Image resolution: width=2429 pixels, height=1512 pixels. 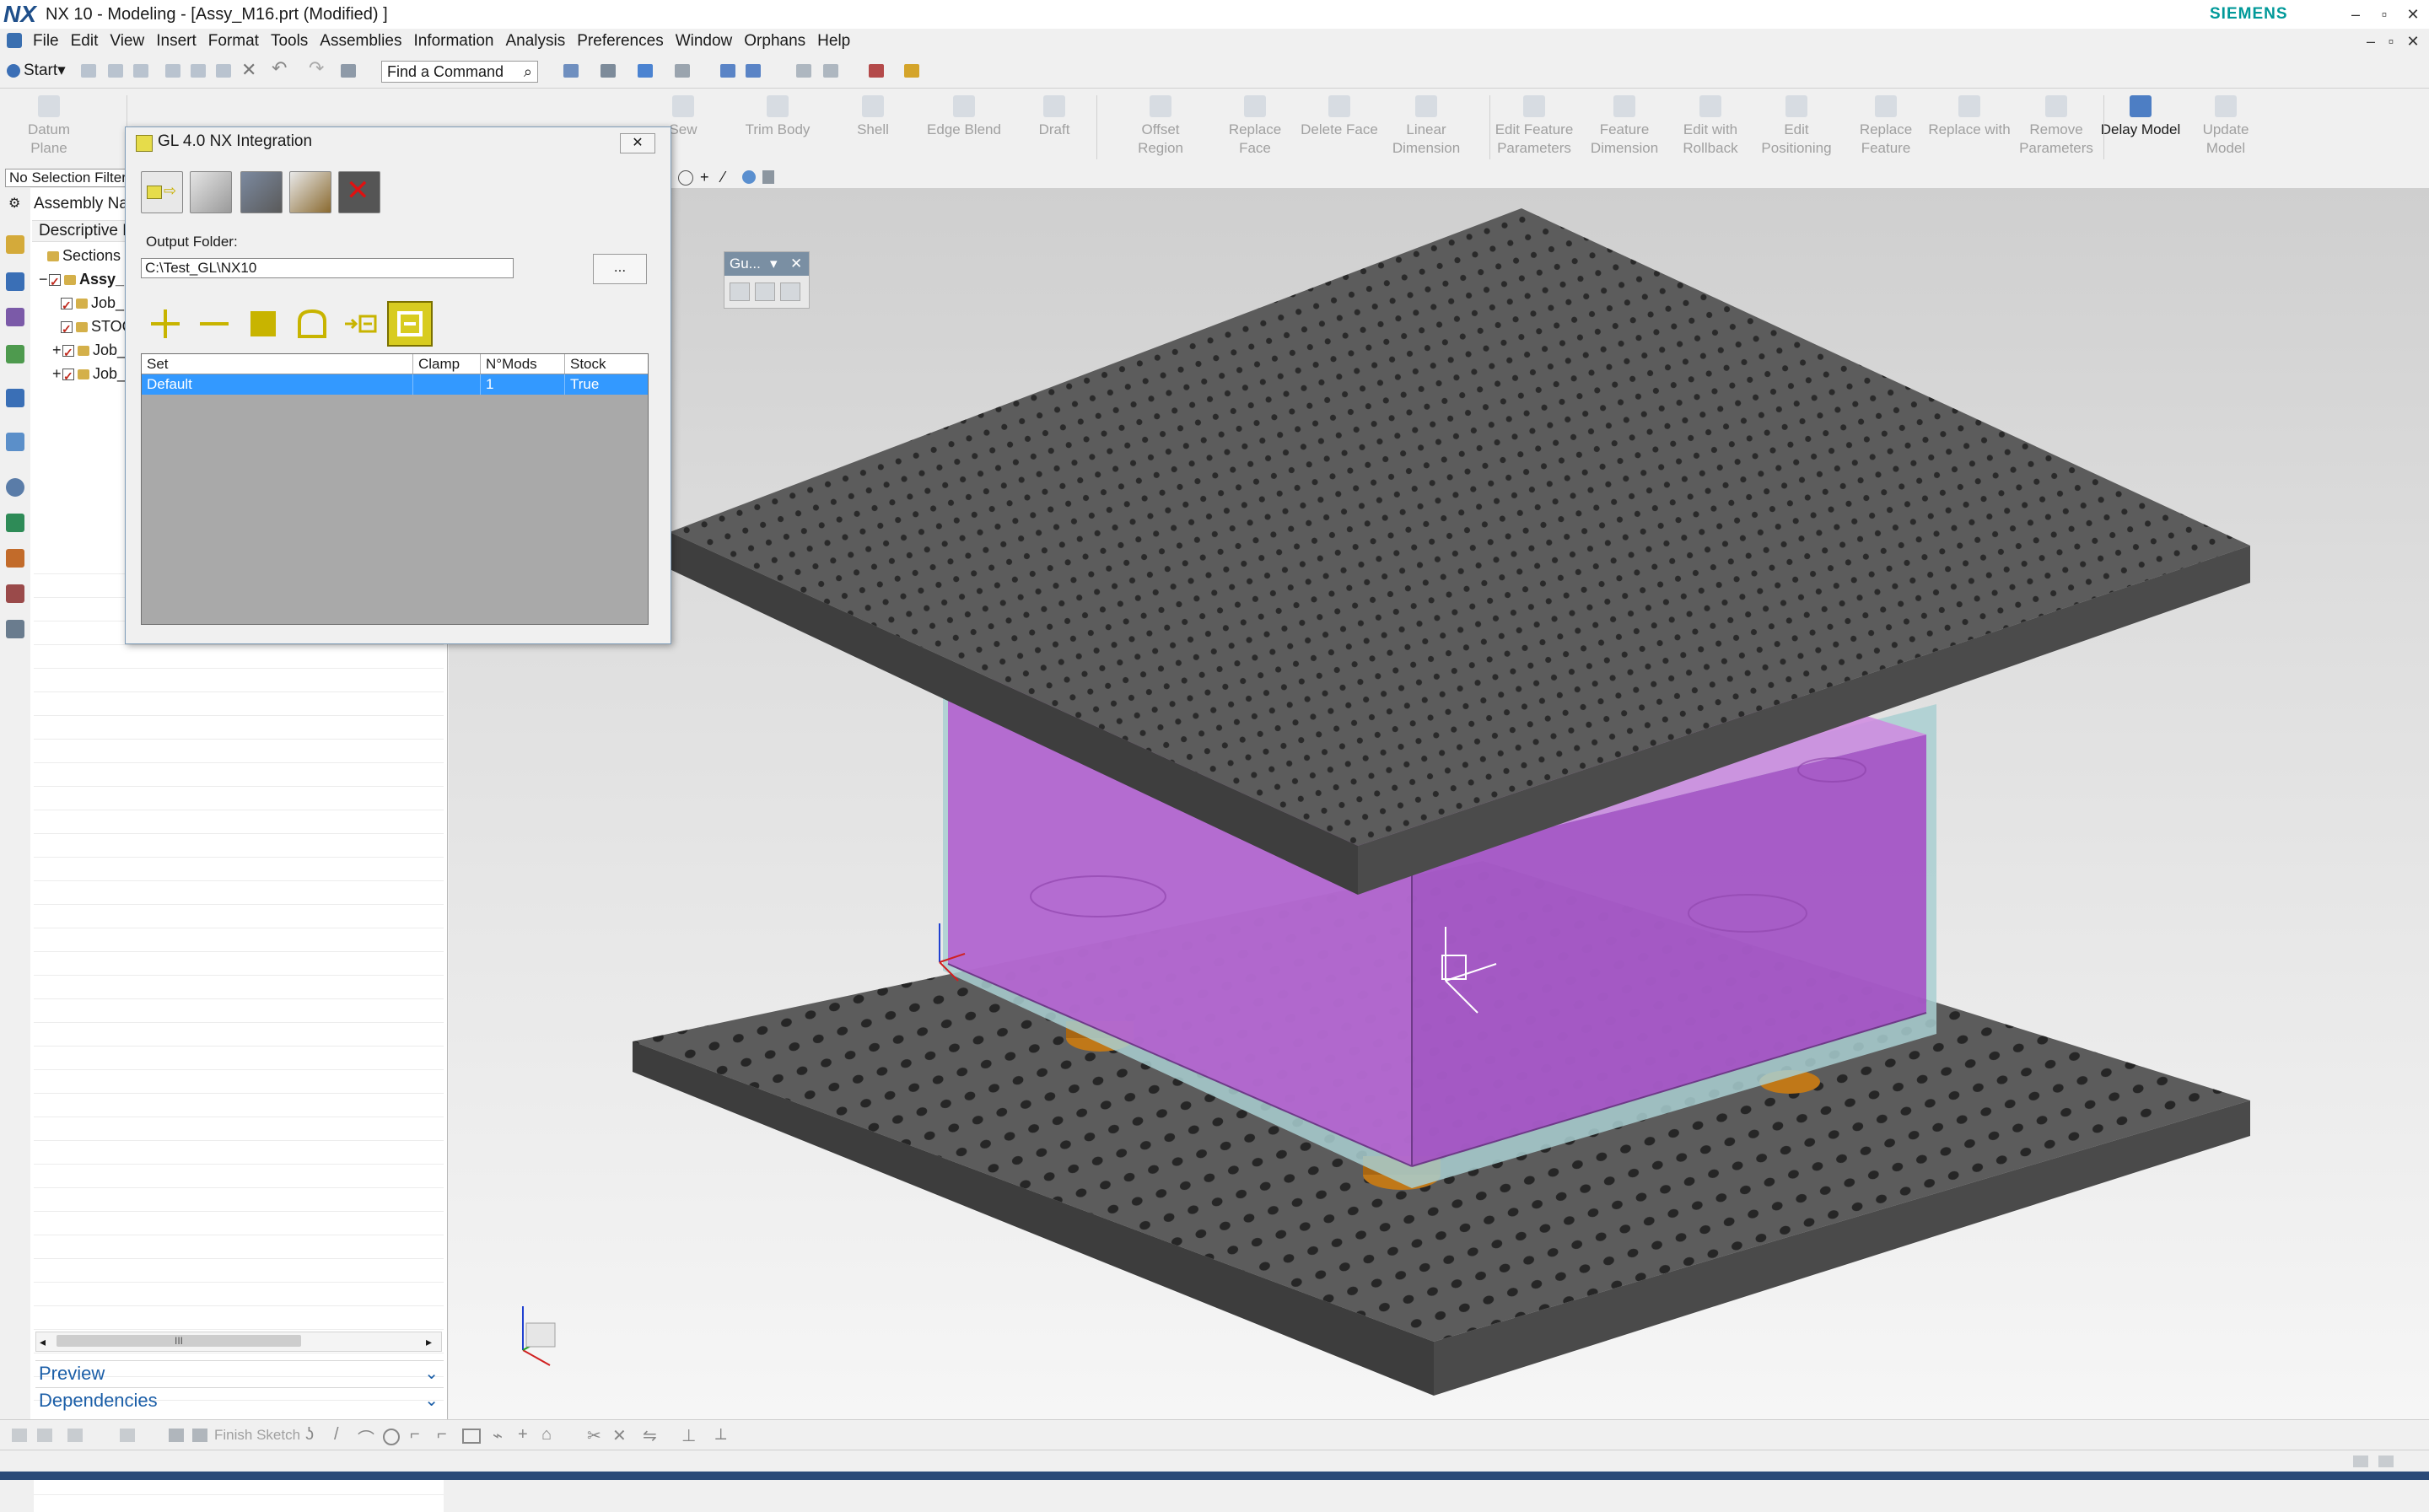 What do you see at coordinates (309, 1435) in the screenshot?
I see `profile-icon: ʖ` at bounding box center [309, 1435].